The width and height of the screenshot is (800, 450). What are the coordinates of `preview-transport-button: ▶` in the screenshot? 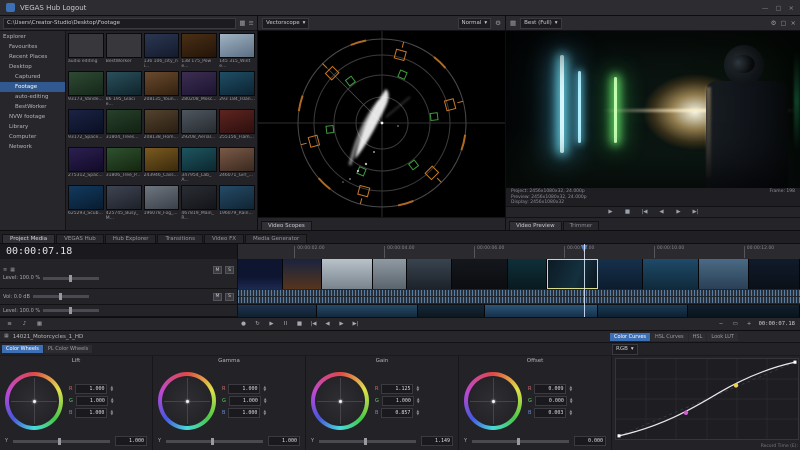 It's located at (678, 212).